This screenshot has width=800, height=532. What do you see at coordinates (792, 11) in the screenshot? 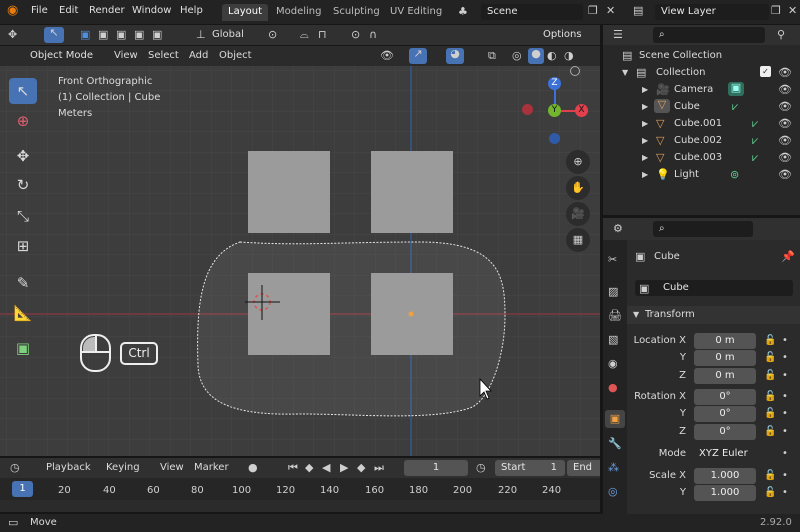
I see `close-view-layer-icon: ✕` at bounding box center [792, 11].